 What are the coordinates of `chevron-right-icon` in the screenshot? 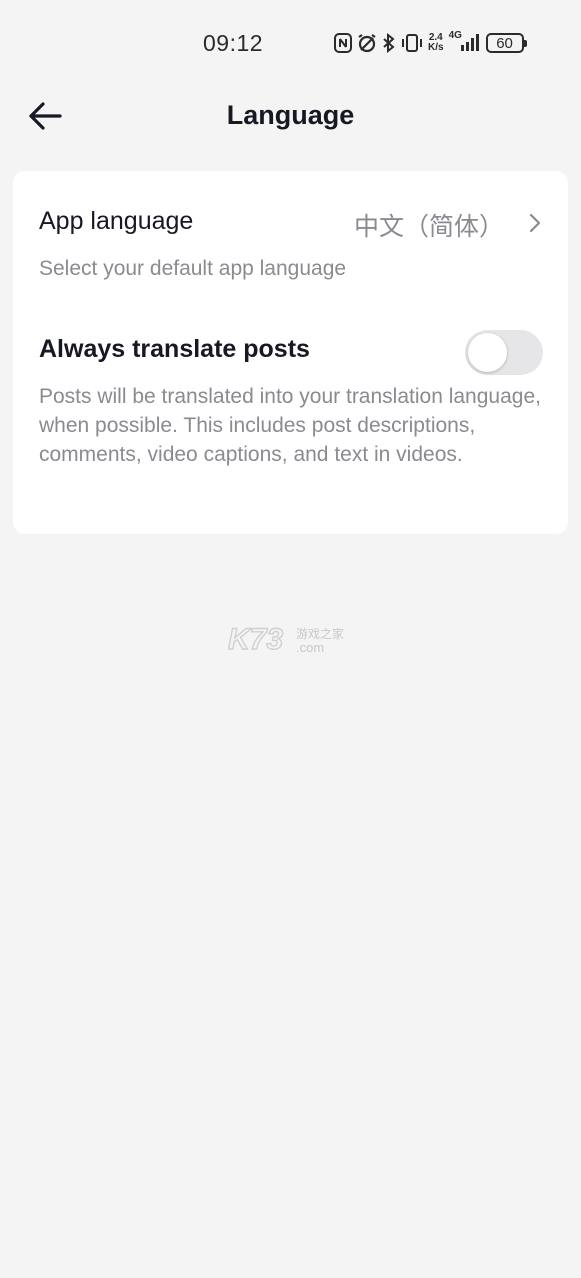 It's located at (535, 223).